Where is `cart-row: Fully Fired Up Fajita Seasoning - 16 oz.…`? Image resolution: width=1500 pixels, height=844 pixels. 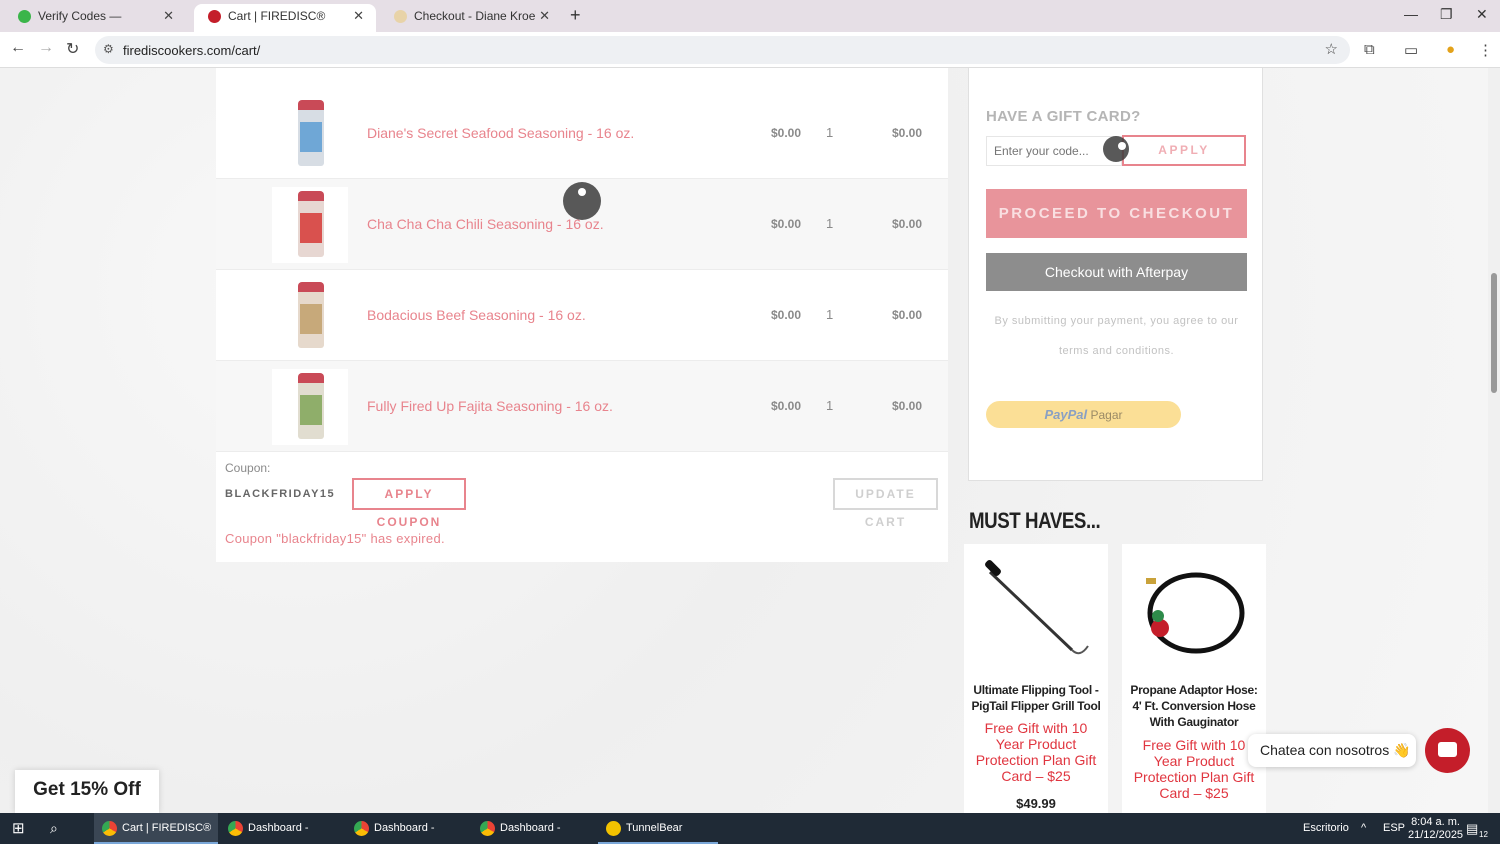
cart-row: Fully Fired Up Fajita Seasoning - 16 oz.… is located at coordinates (582, 406).